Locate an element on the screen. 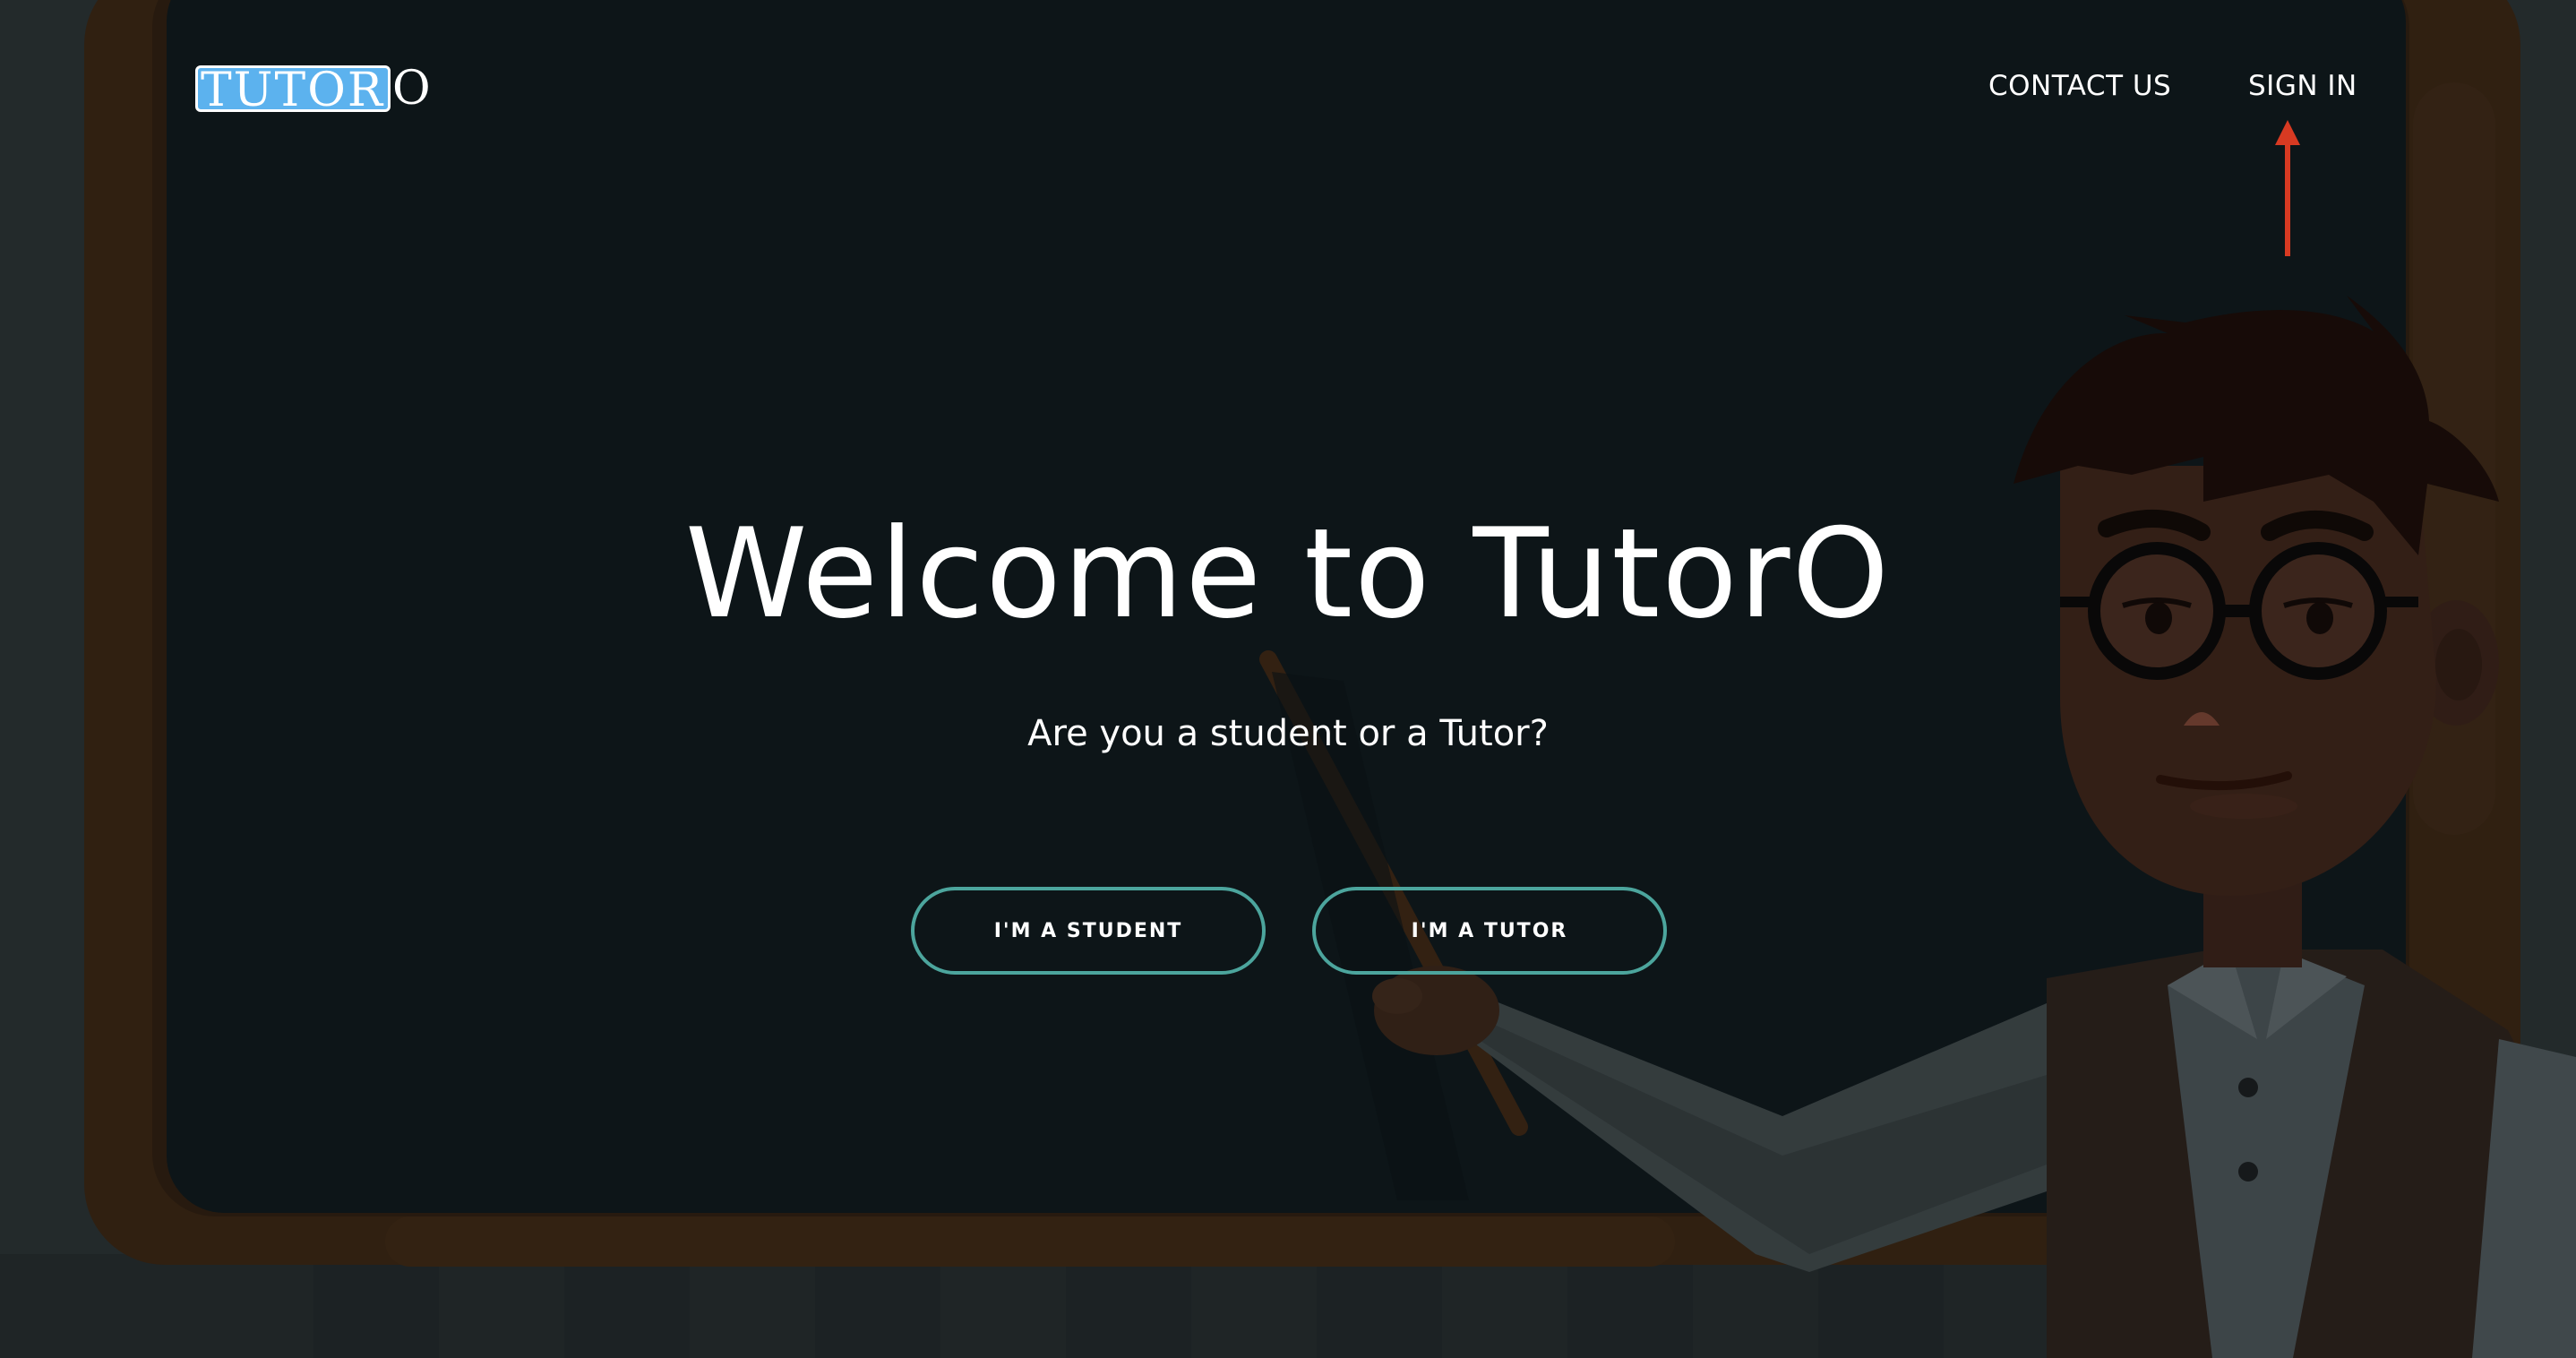 This screenshot has width=2576, height=1358. hero-title: Welcome to TutorO is located at coordinates (1288, 574).